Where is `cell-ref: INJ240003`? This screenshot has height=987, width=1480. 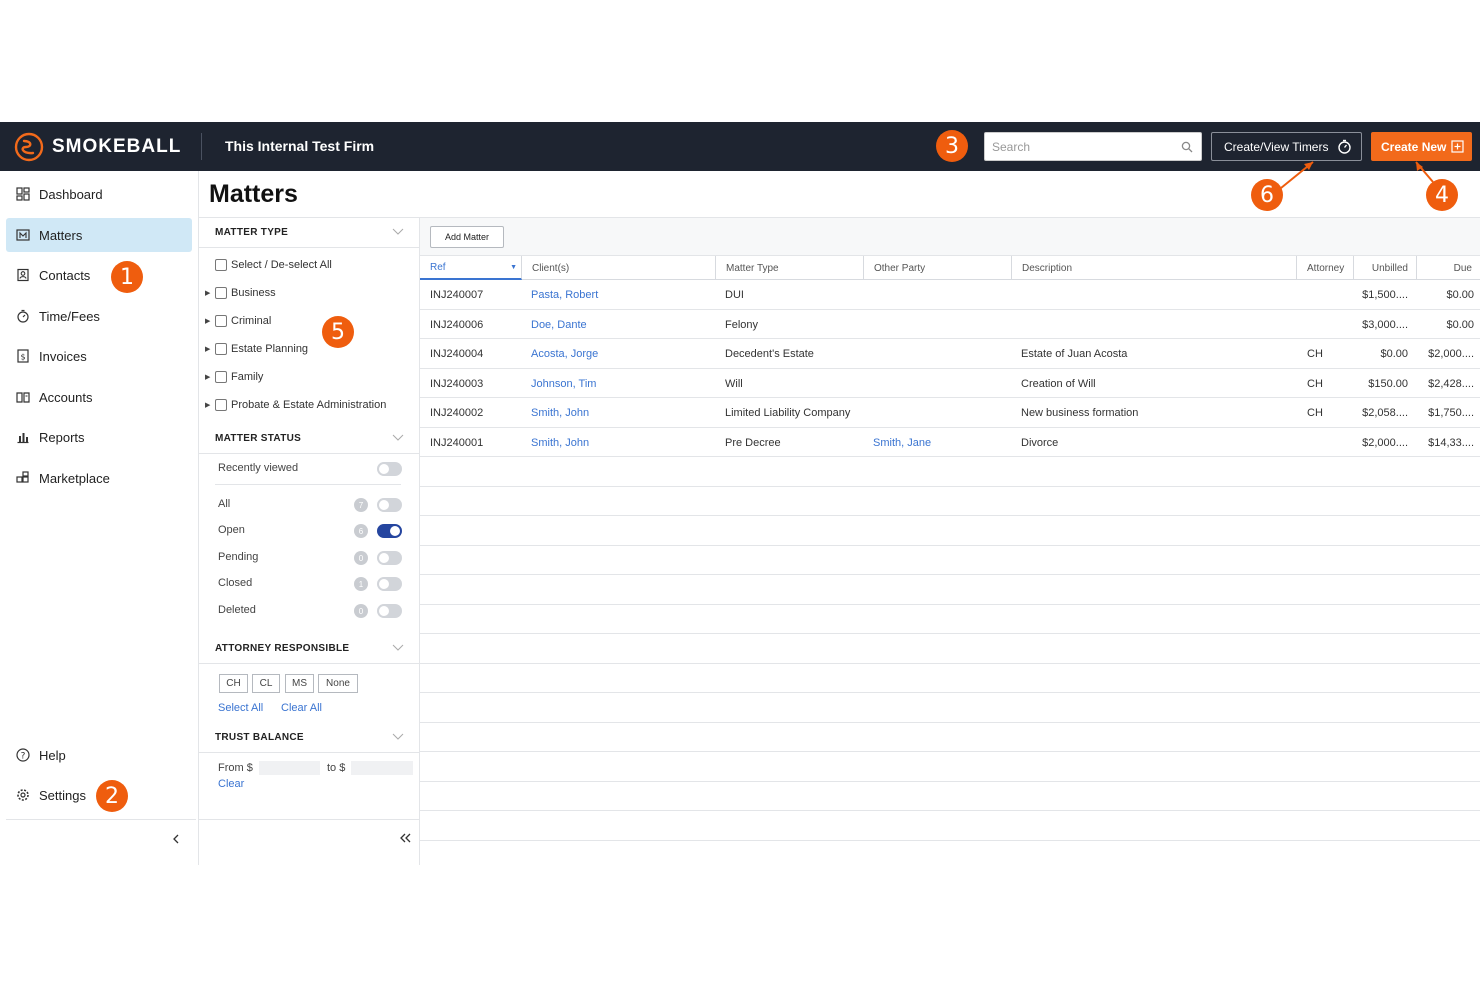 cell-ref: INJ240003 is located at coordinates (457, 383).